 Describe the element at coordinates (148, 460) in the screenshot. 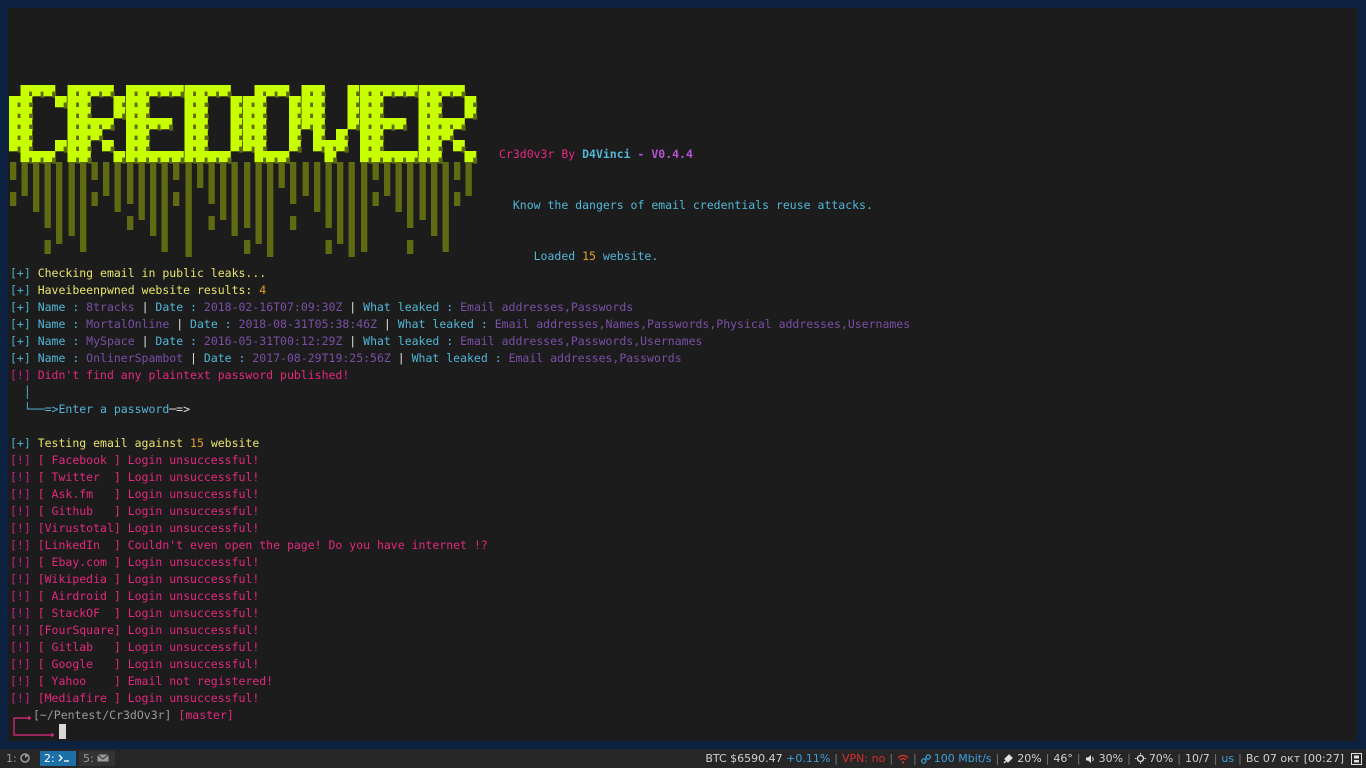

I see `line-token: [ Facebook ] Login unsuccessful!` at that location.